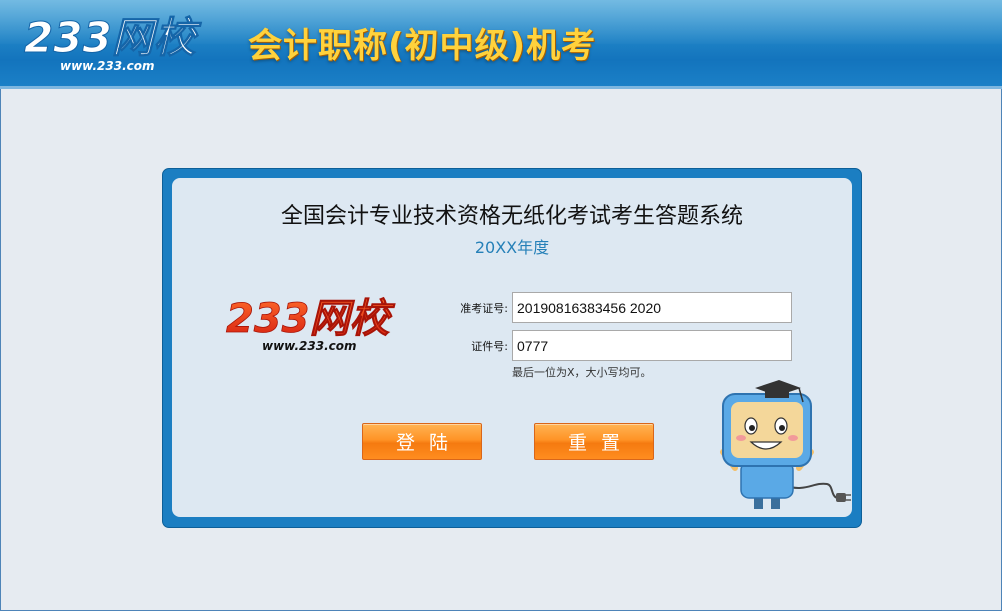  Describe the element at coordinates (310, 319) in the screenshot. I see `brand-logo-text: 233网校` at that location.